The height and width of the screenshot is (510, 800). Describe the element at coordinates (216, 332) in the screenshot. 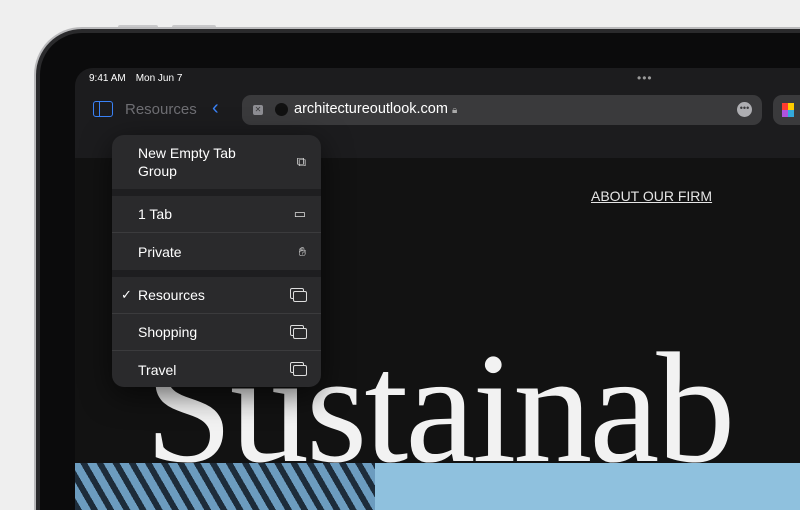

I see `menu-item-shopping: Shopping` at that location.